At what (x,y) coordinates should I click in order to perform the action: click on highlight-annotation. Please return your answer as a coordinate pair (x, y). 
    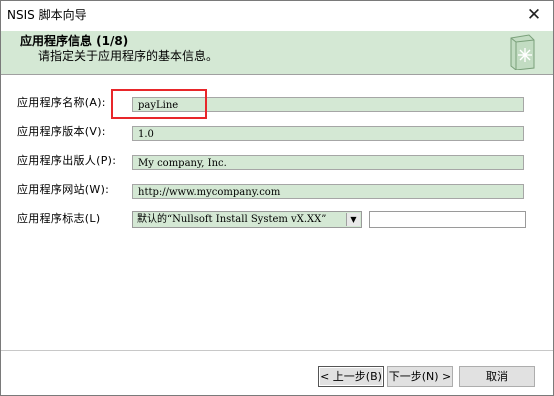
    Looking at the image, I should click on (159, 104).